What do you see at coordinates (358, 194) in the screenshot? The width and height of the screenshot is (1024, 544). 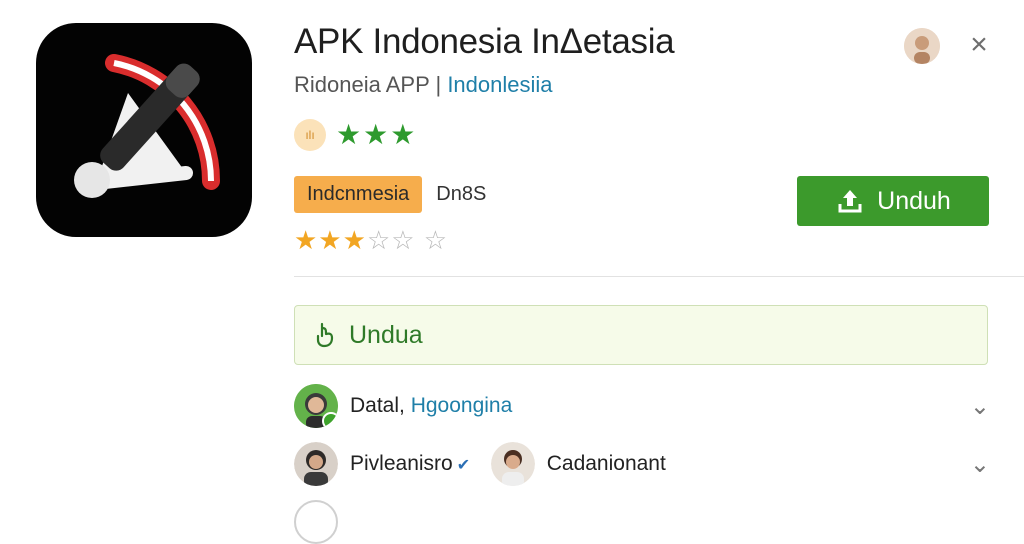 I see `category-tag: Indcnmesia` at bounding box center [358, 194].